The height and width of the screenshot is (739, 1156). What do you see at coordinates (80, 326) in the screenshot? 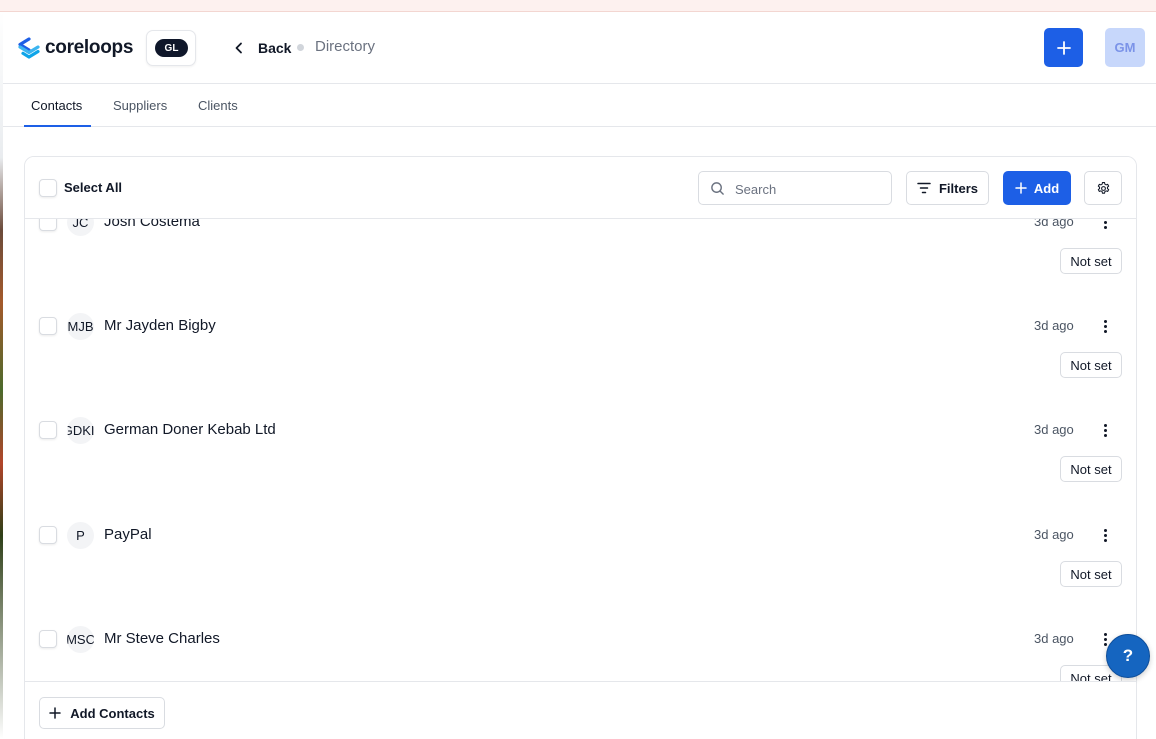
I see `contact-initials-avatar: MJB` at bounding box center [80, 326].